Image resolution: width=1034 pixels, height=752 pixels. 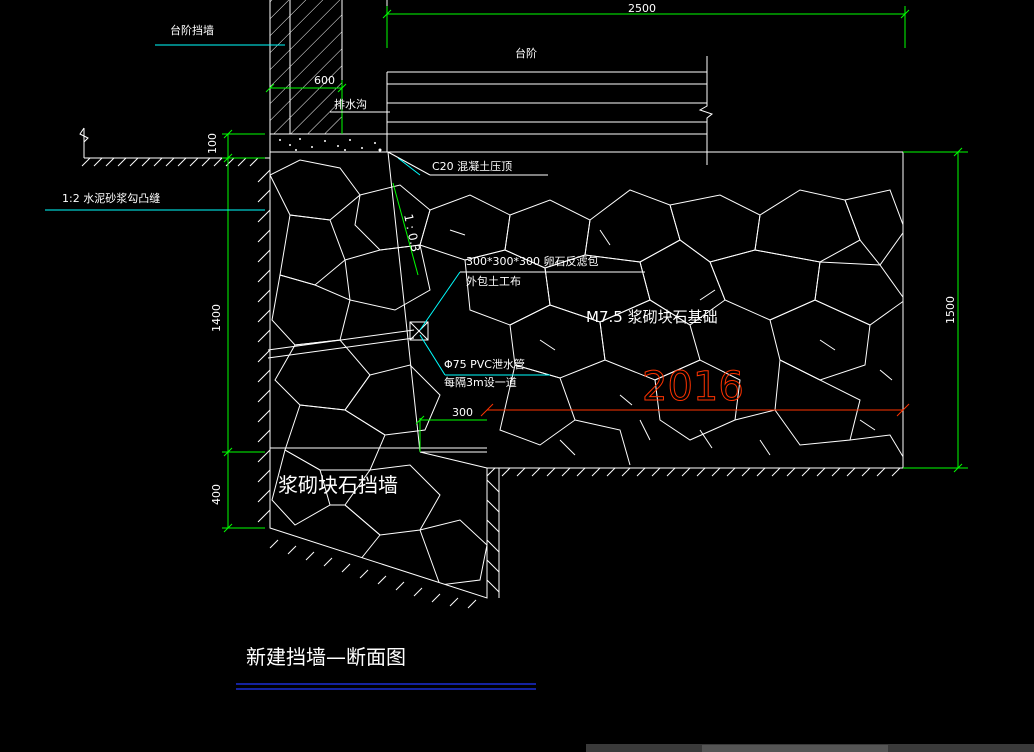 I want to click on label-pvc-pipe-1: Φ75 PVC泄水管, so click(x=484, y=364).